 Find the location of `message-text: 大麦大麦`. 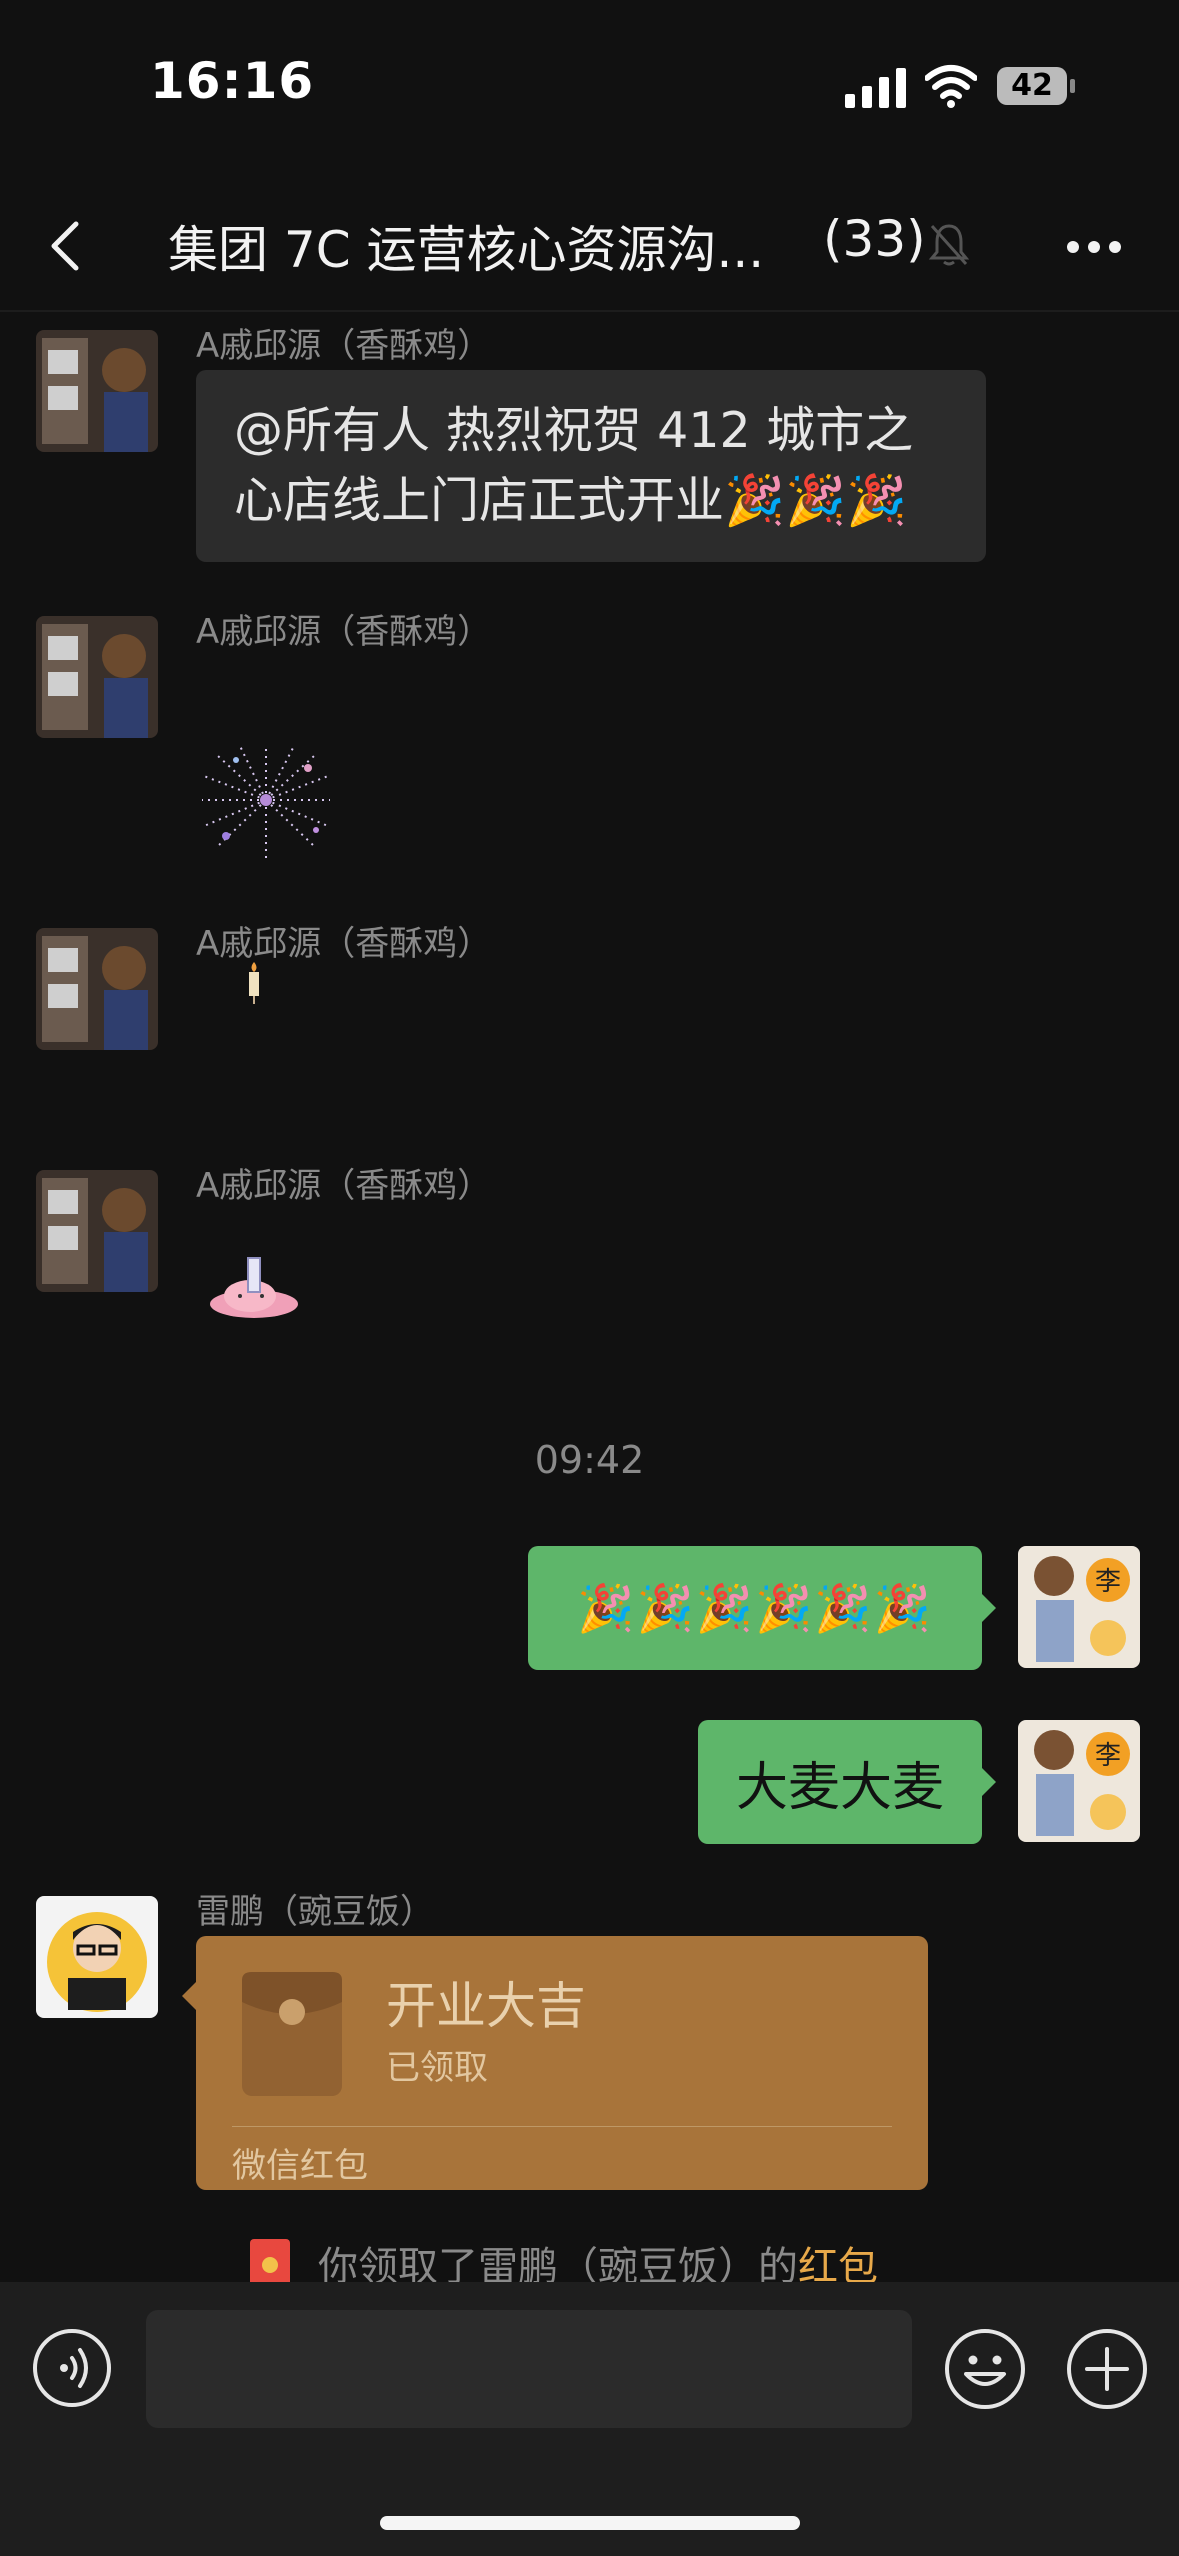

message-text: 大麦大麦 is located at coordinates (839, 1787).